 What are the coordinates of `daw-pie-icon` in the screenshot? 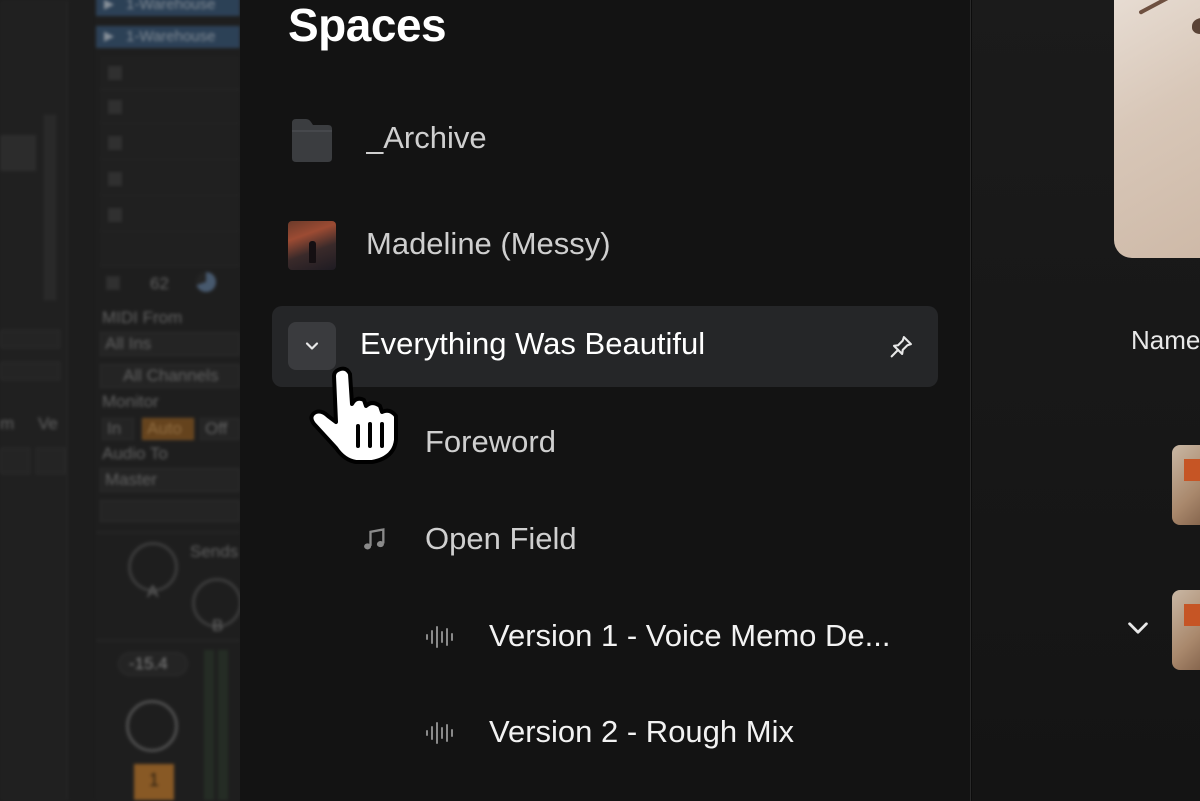 It's located at (206, 282).